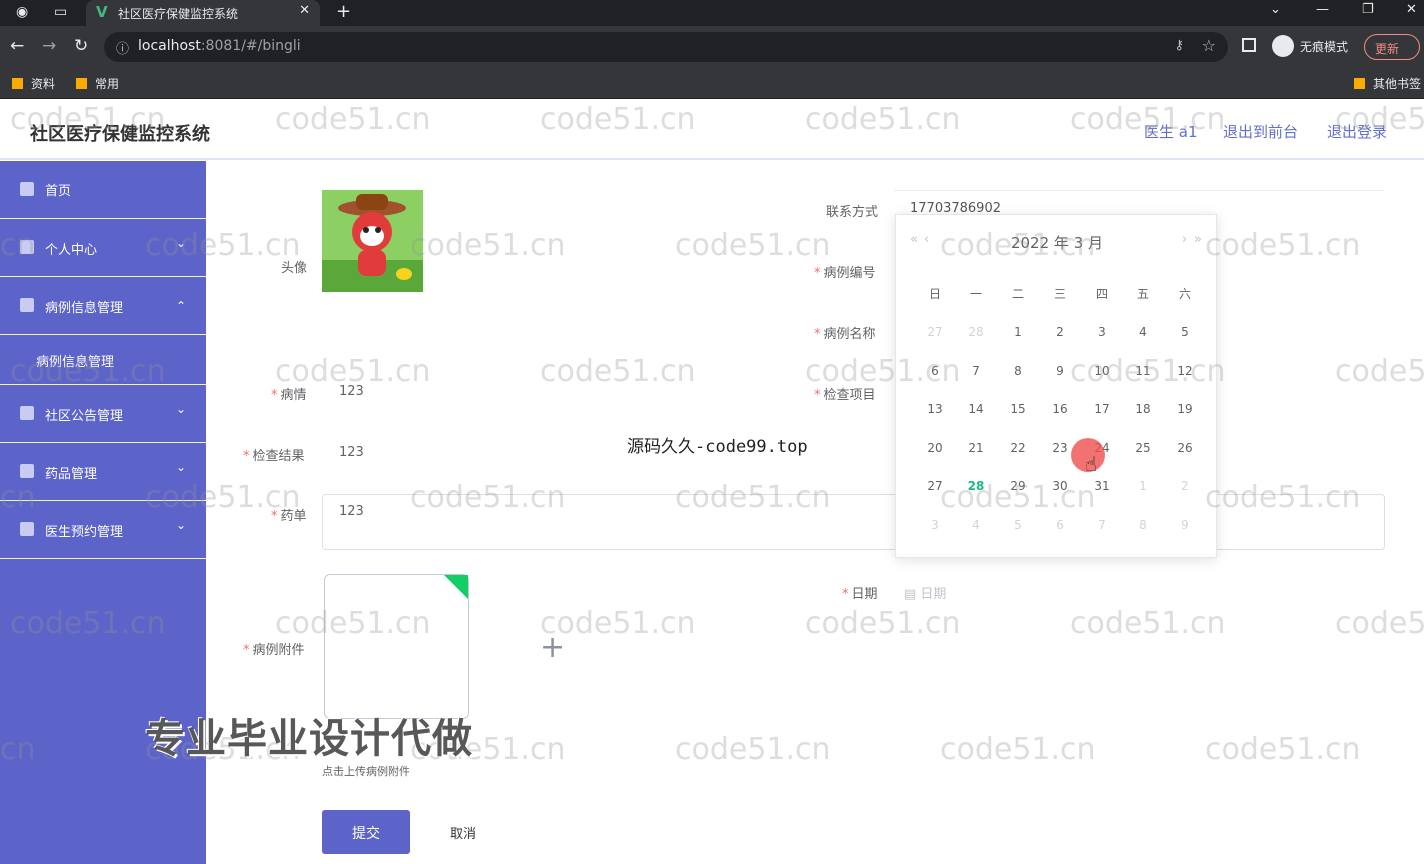  Describe the element at coordinates (935, 332) in the screenshot. I see `calendar-day: 27` at that location.